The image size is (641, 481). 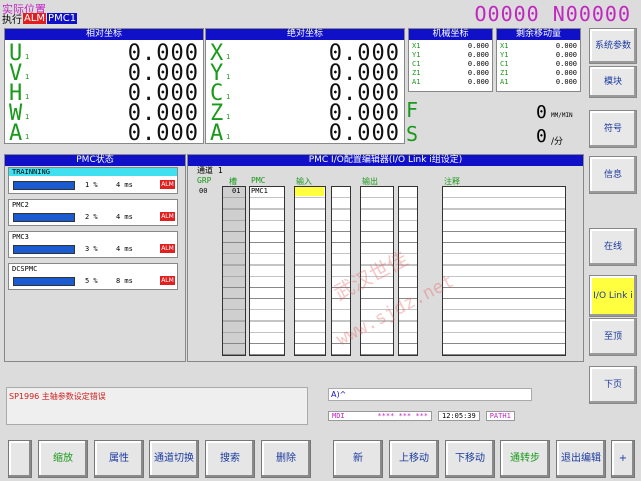 I want to click on axis-name: X1, so click(x=416, y=46).